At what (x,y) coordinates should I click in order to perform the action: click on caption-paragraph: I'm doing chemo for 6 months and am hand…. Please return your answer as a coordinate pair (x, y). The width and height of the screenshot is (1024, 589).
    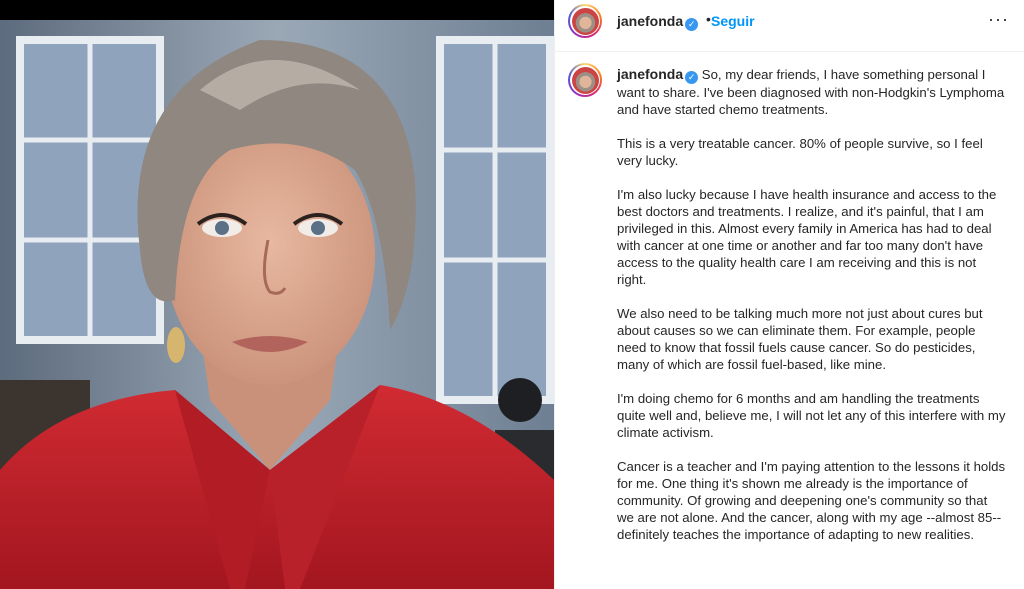
    Looking at the image, I should click on (811, 415).